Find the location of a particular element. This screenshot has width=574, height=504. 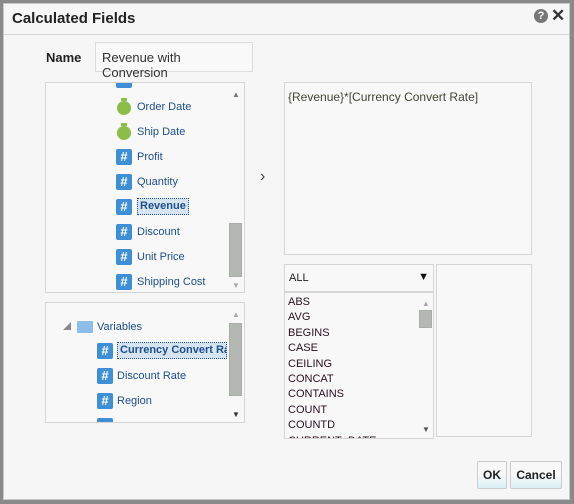

name-label: Name is located at coordinates (64, 57).